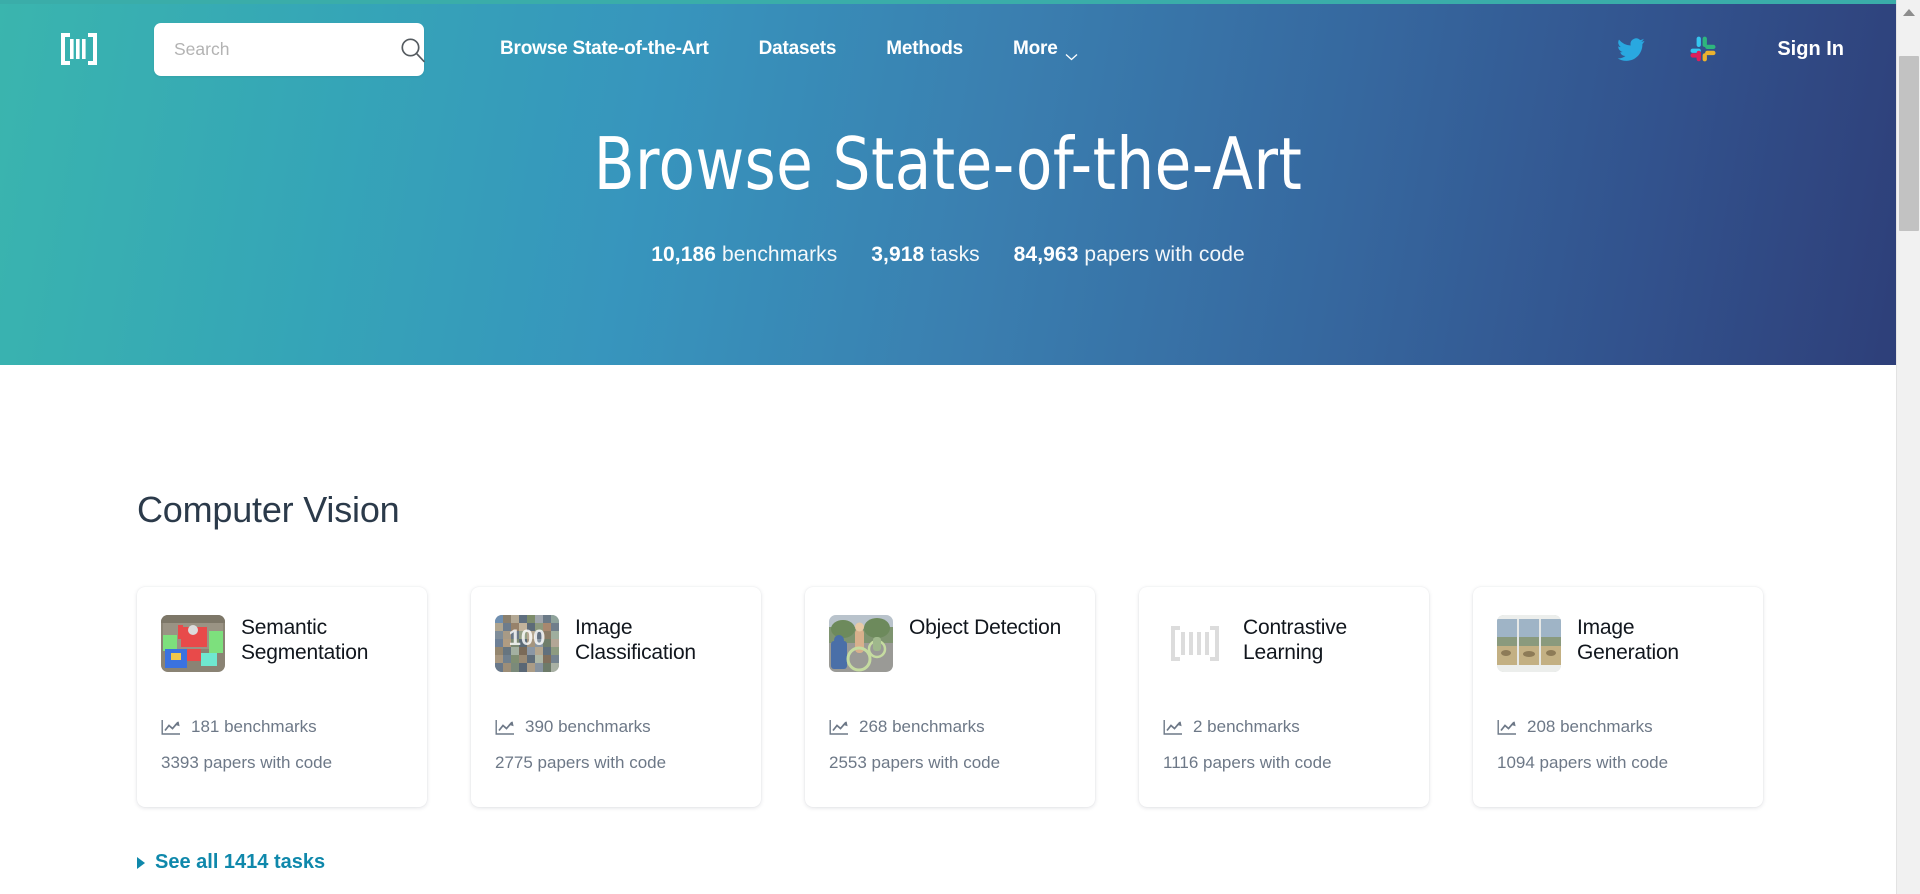 Image resolution: width=1920 pixels, height=894 pixels. I want to click on card-benchmarks-label: 208 benchmarks, so click(1590, 726).